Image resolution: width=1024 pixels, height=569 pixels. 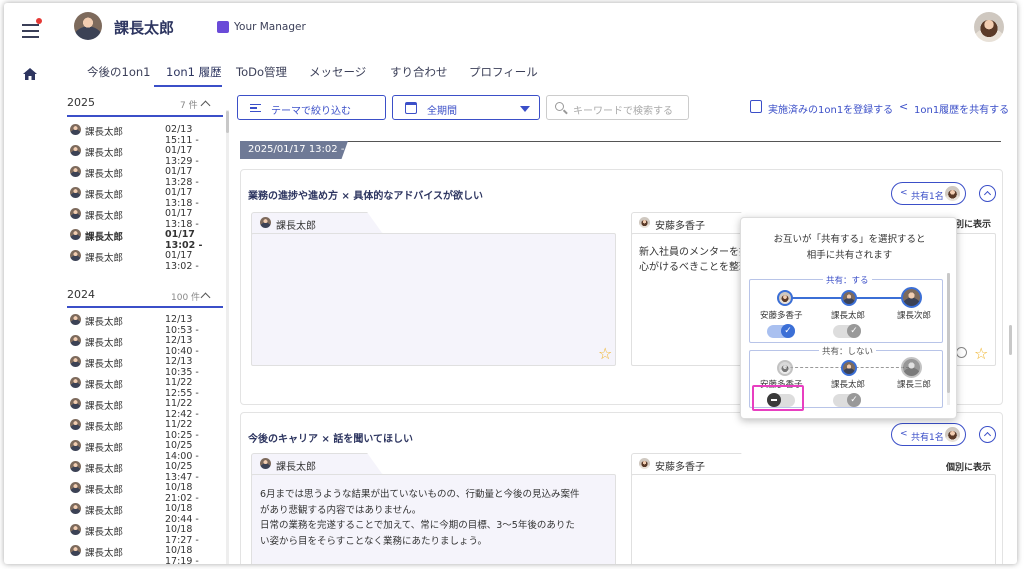 I want to click on sidebar-session-item: 課長太郎 12/13 10:35 -, so click(x=146, y=364).